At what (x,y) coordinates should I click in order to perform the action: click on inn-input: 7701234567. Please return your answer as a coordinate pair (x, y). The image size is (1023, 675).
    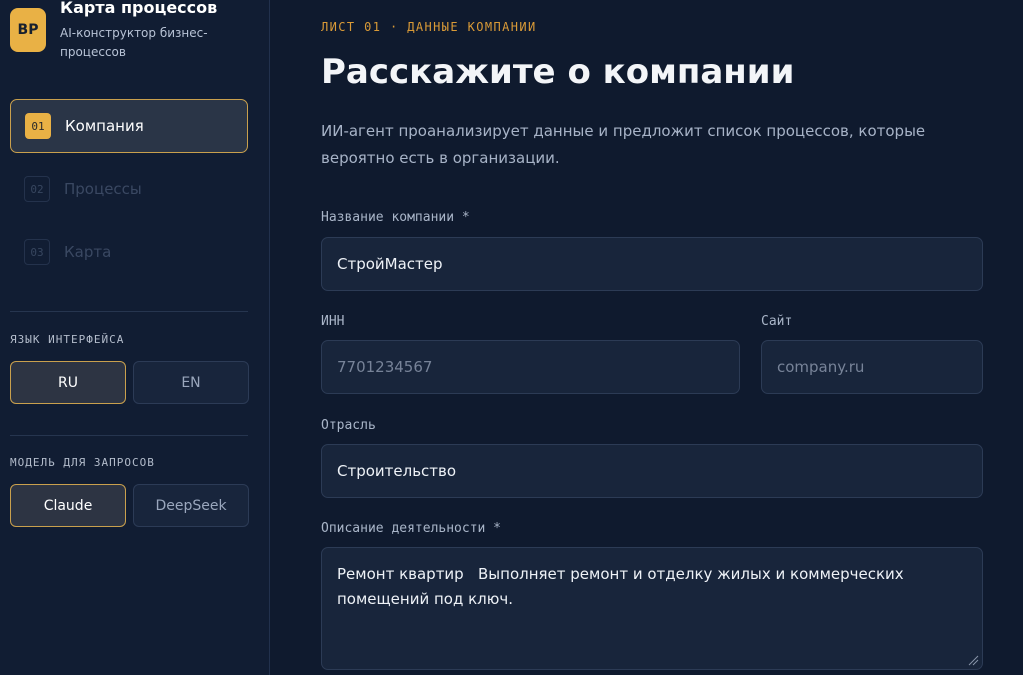
    Looking at the image, I should click on (530, 367).